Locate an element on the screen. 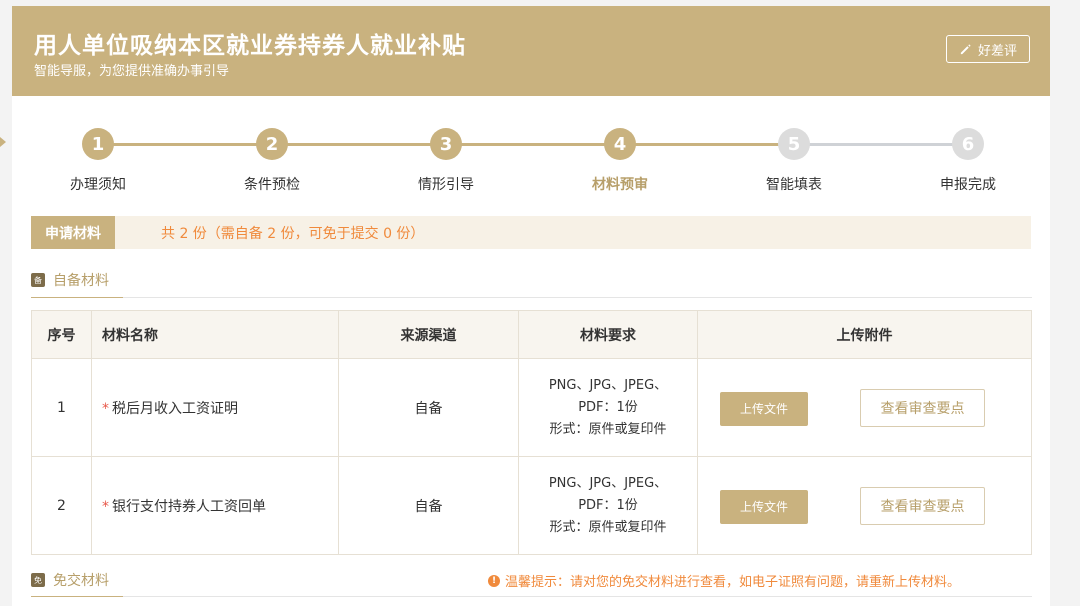  warm-tip-text: 温馨提示：请对您的免交材料进行查看，如电子证照有问题，请重新上传材料。 is located at coordinates (733, 582).